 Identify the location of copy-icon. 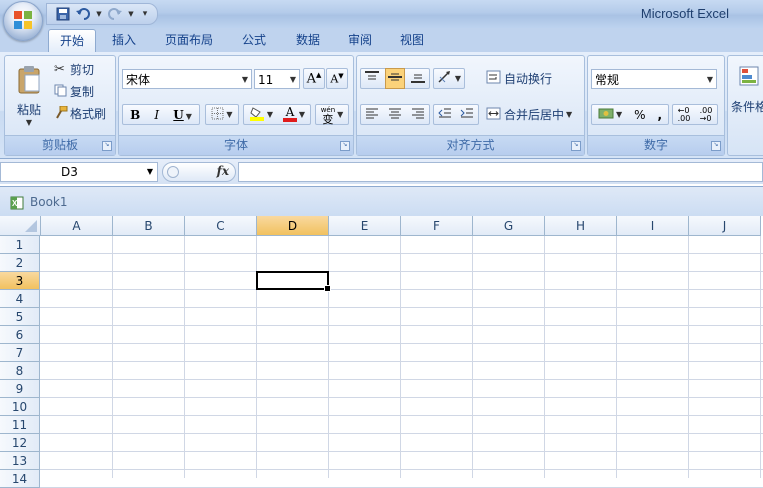
(62, 92).